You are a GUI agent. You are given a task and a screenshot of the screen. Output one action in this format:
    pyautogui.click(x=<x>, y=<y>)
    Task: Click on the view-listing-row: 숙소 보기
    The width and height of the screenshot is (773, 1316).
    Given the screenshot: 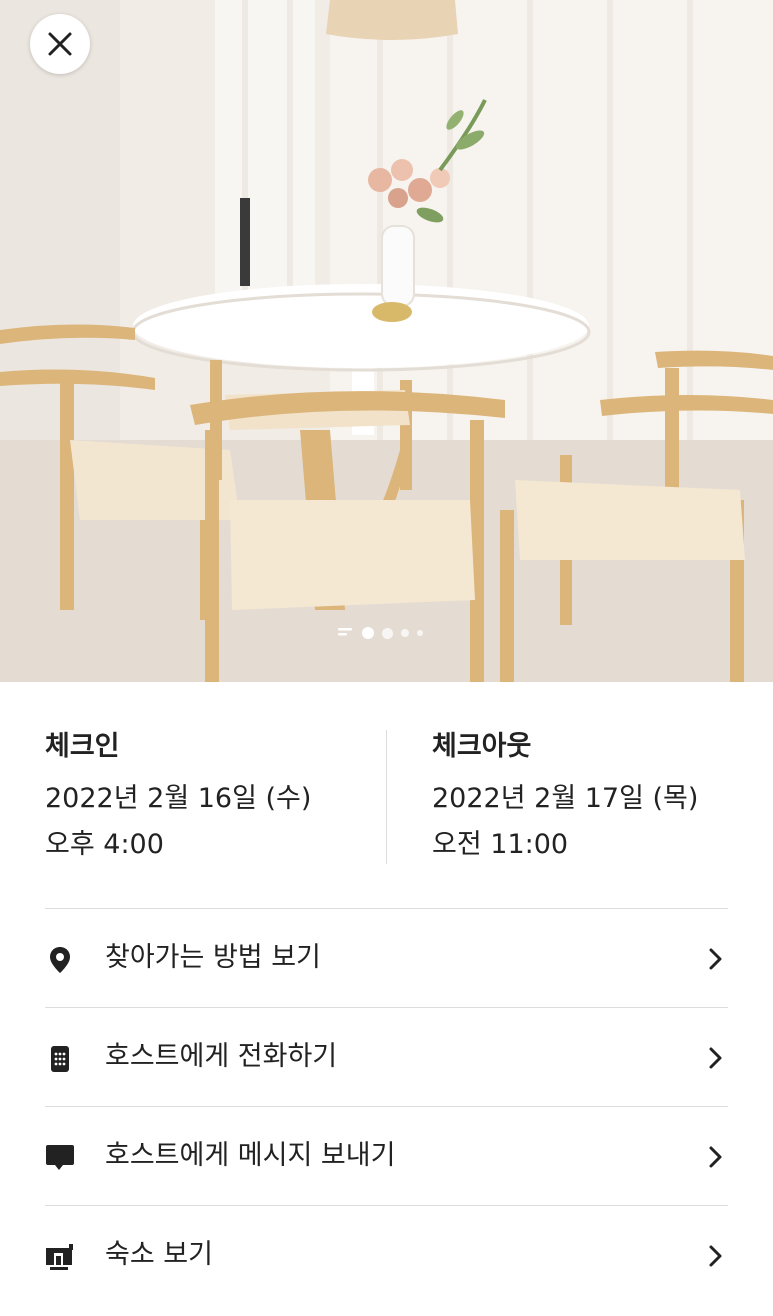 What is the action you would take?
    pyautogui.click(x=386, y=1254)
    